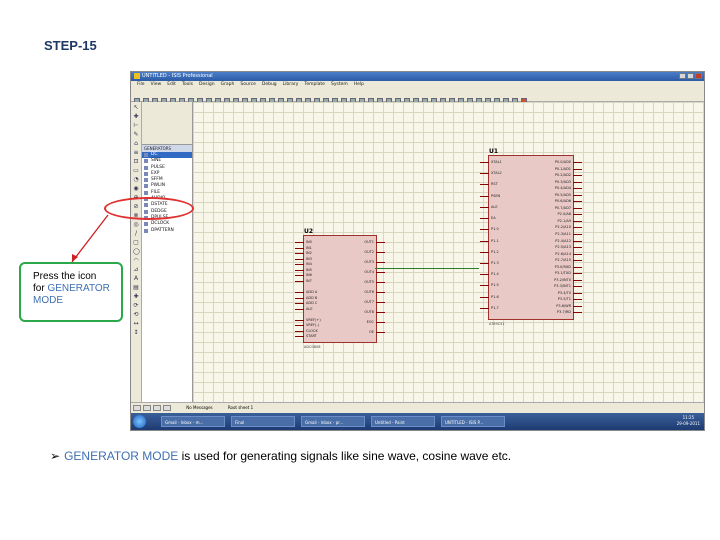 This screenshot has height=540, width=720. Describe the element at coordinates (48, 300) in the screenshot. I see `callout-line3: MODE` at that location.